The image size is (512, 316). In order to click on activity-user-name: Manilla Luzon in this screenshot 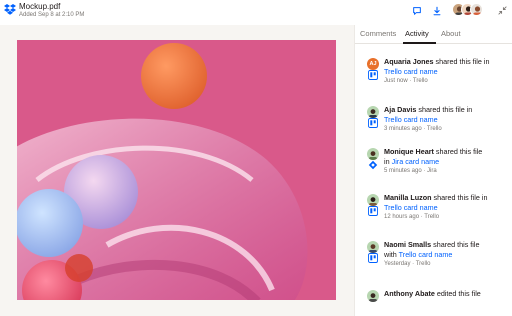, I will do `click(408, 197)`.